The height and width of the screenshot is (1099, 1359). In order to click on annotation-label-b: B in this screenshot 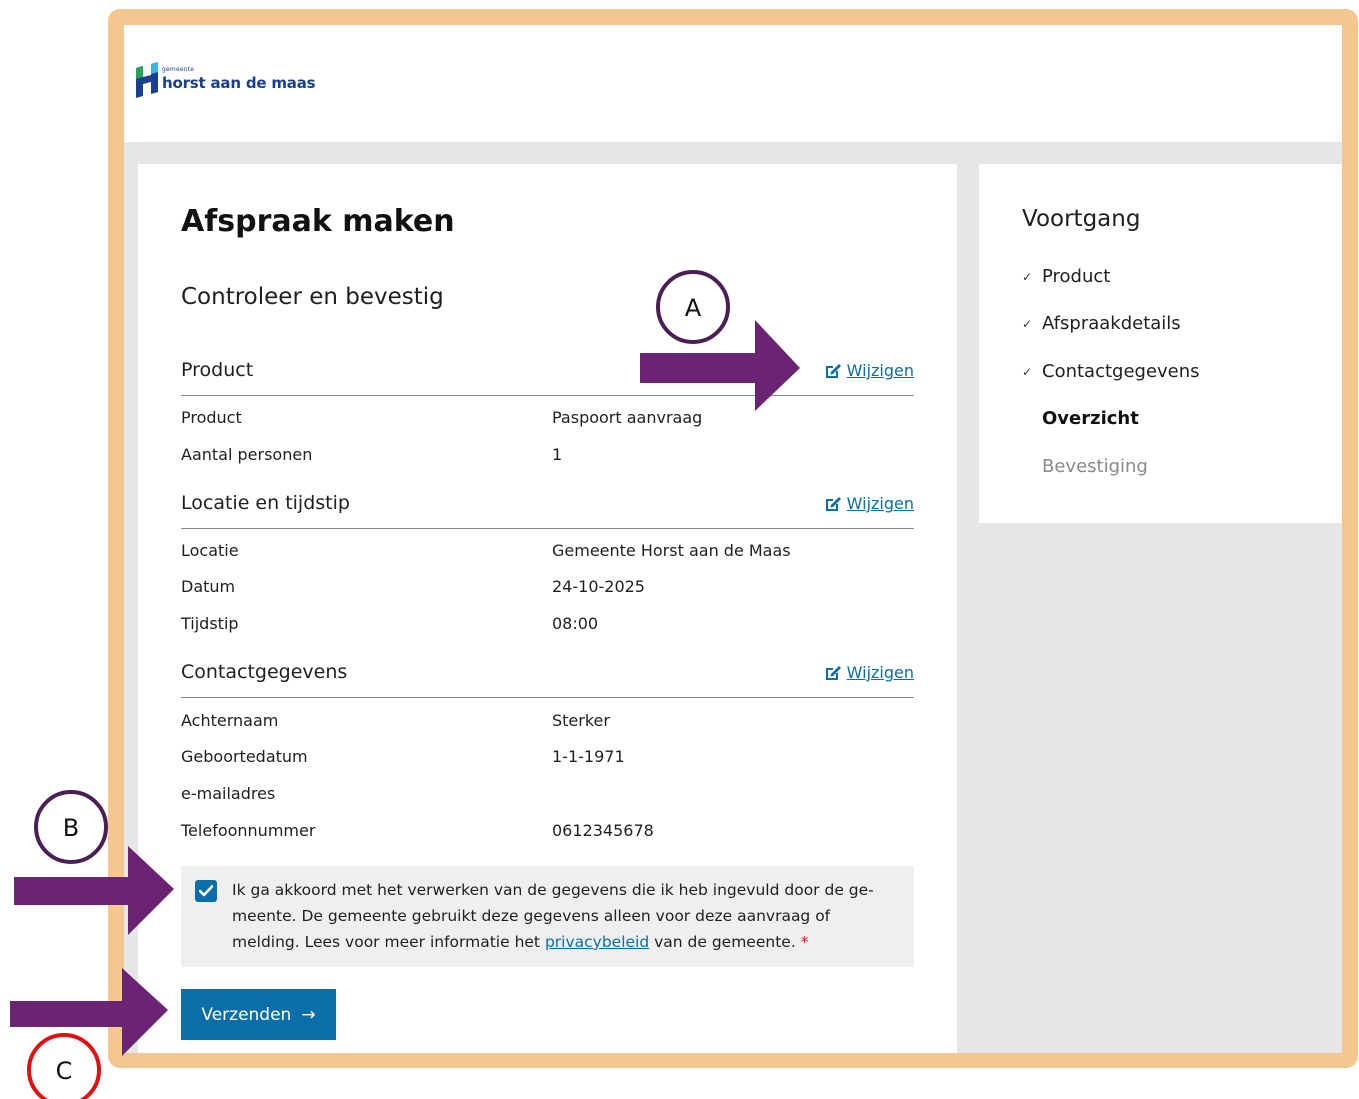, I will do `click(71, 828)`.